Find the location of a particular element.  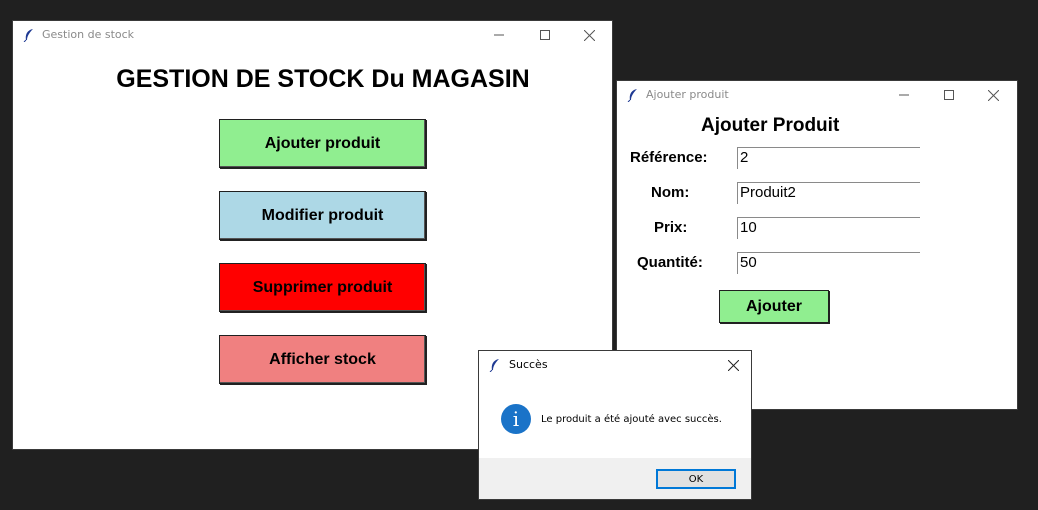

main-window-titlebar: Gestion de stock is located at coordinates (312, 35).